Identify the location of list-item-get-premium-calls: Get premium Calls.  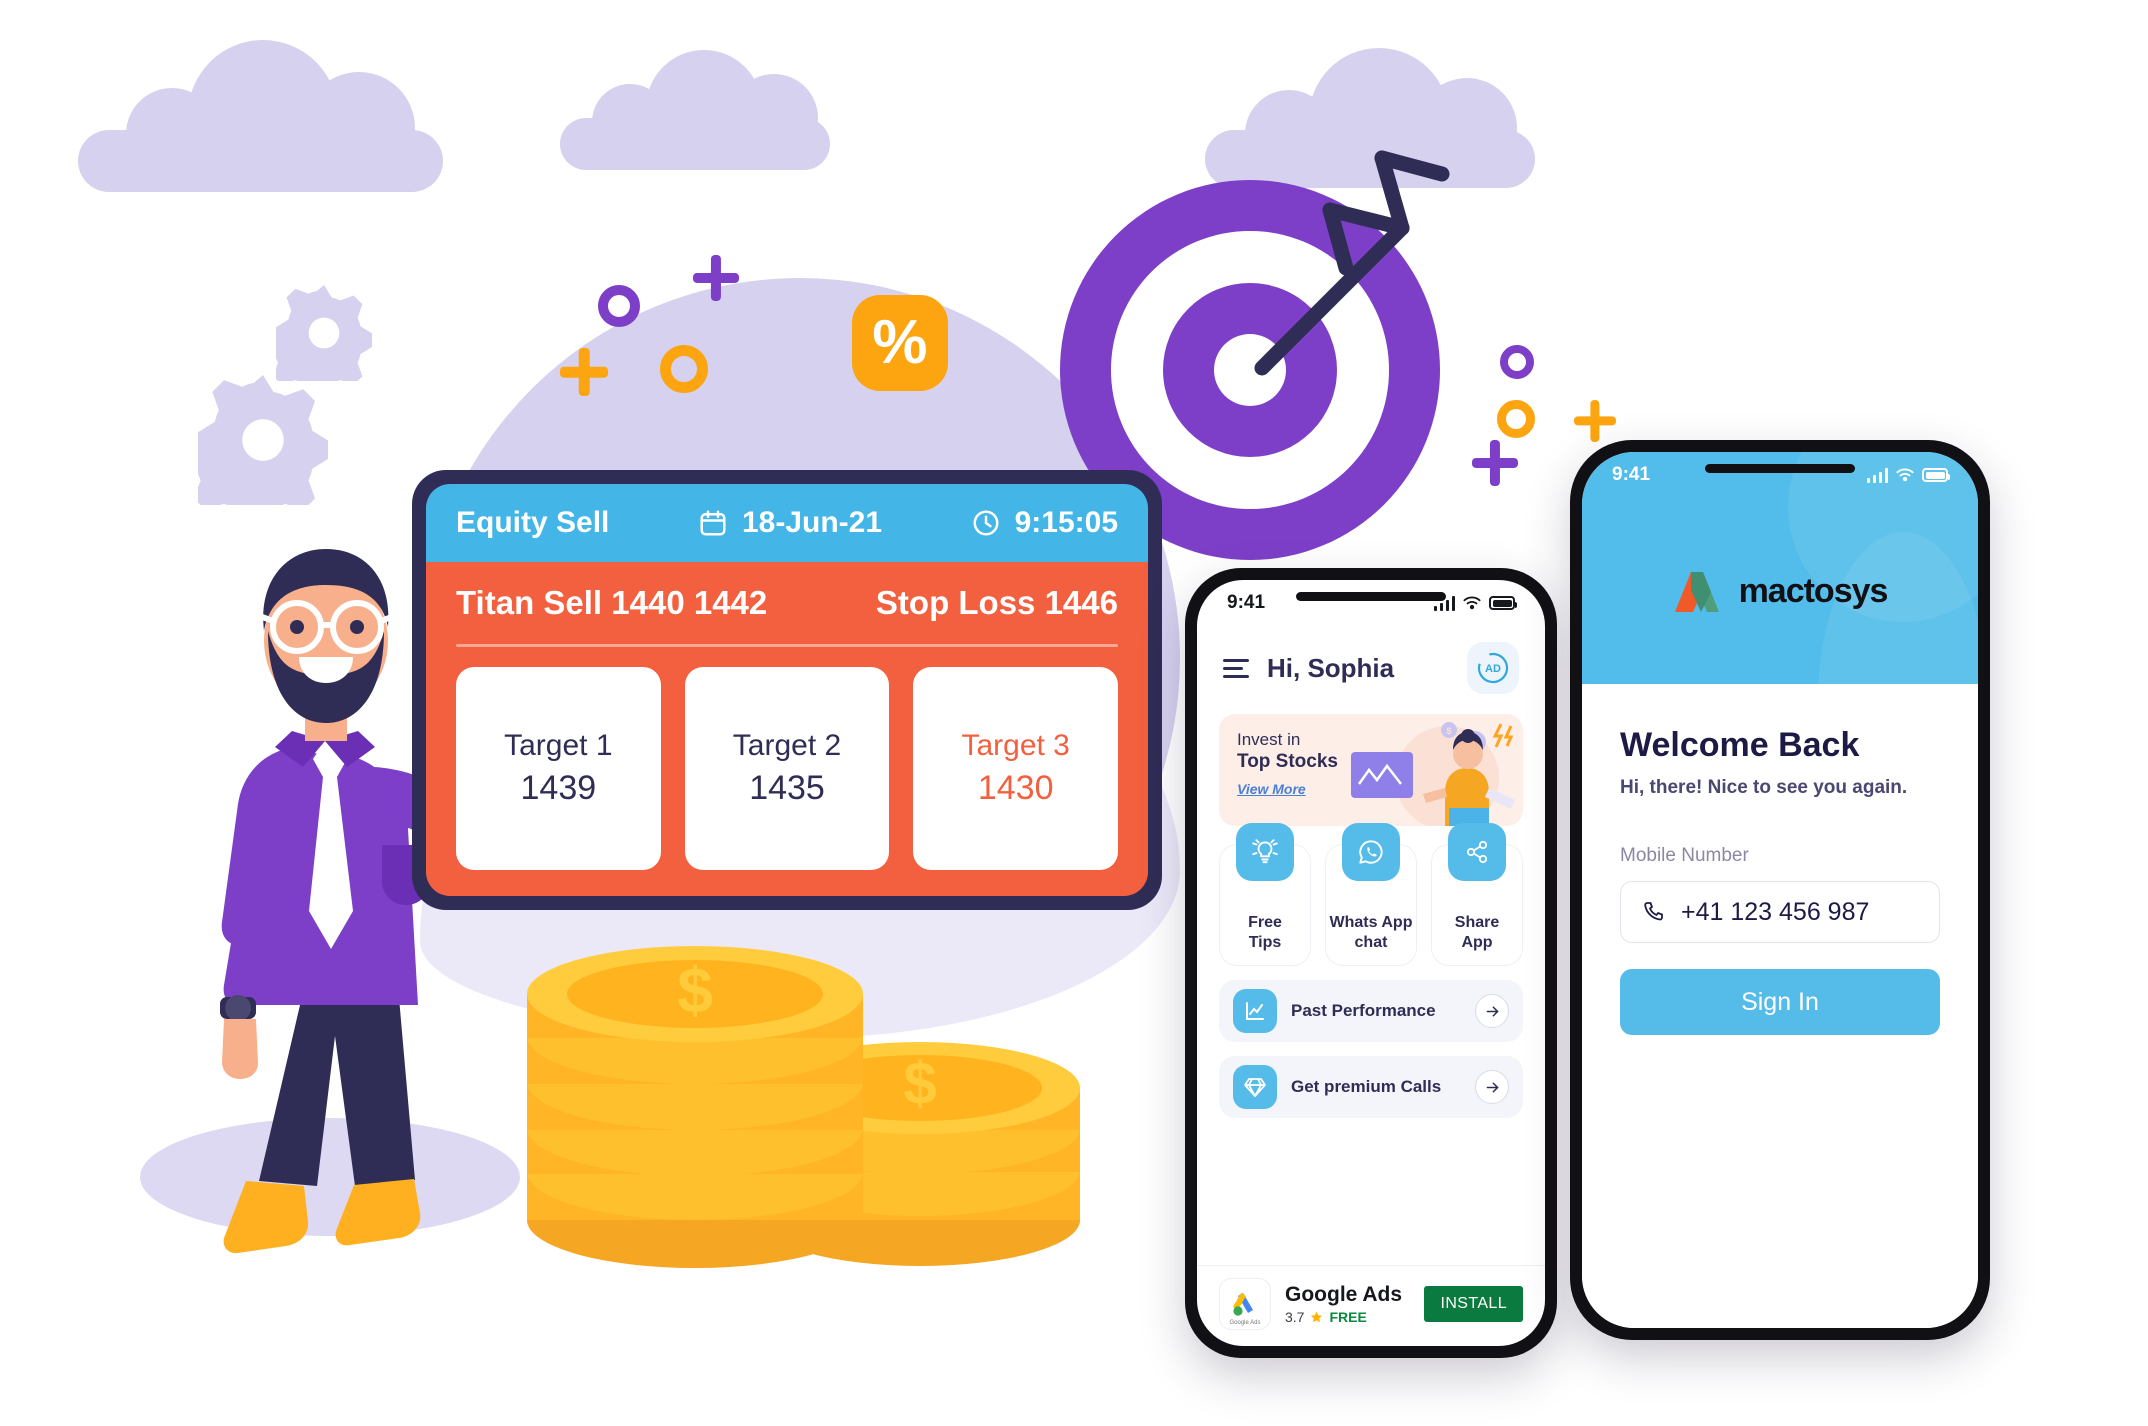
(1371, 1087).